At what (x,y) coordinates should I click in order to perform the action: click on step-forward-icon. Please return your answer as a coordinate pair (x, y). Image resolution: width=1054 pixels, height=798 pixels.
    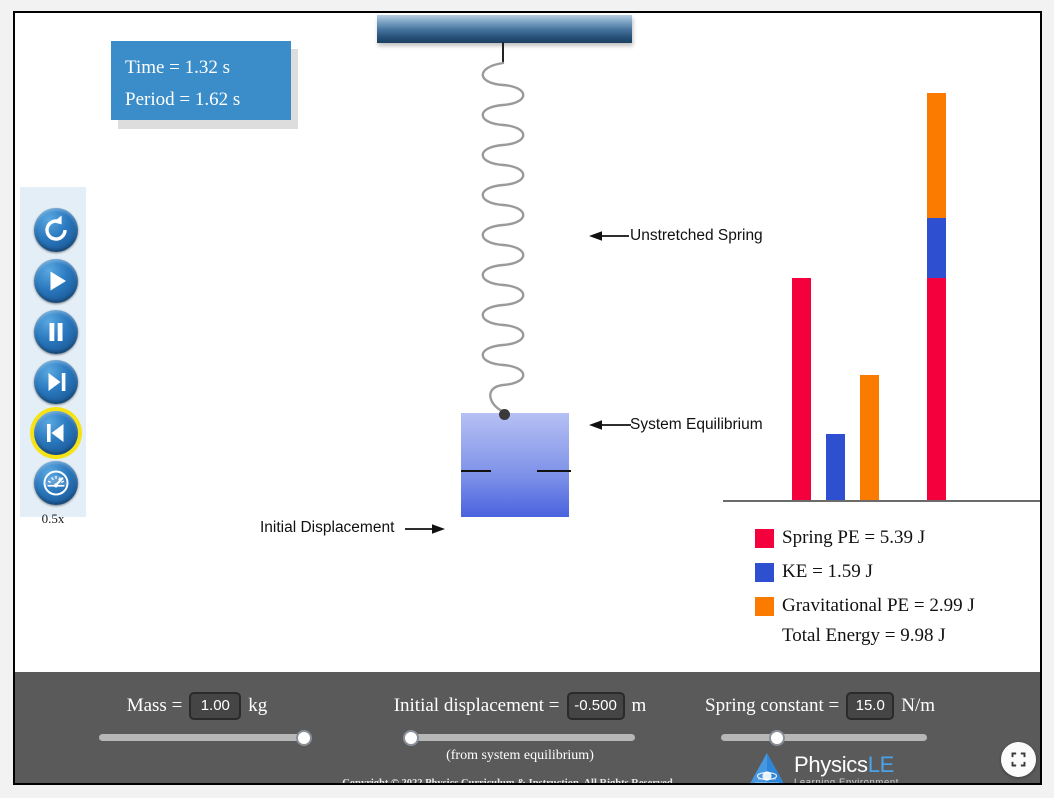
    Looking at the image, I should click on (57, 382).